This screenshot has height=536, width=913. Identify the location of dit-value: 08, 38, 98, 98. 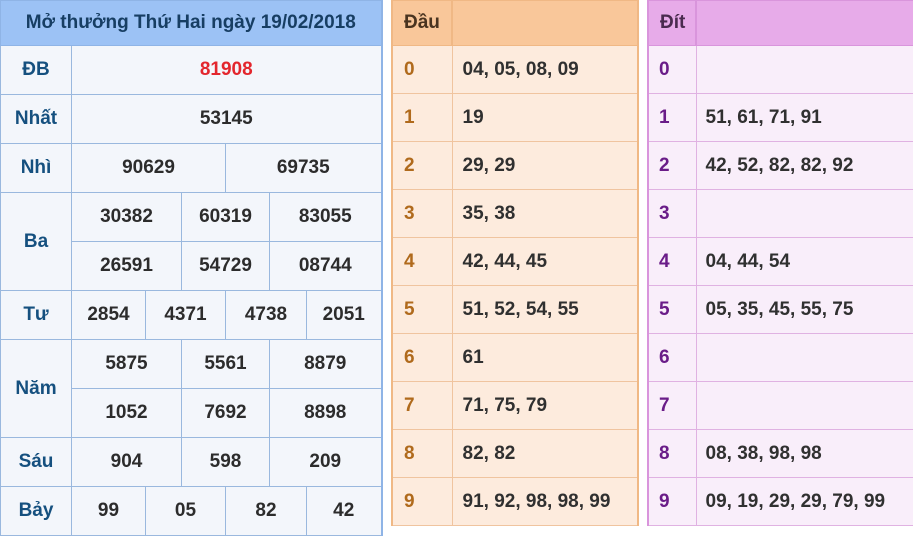
(804, 453).